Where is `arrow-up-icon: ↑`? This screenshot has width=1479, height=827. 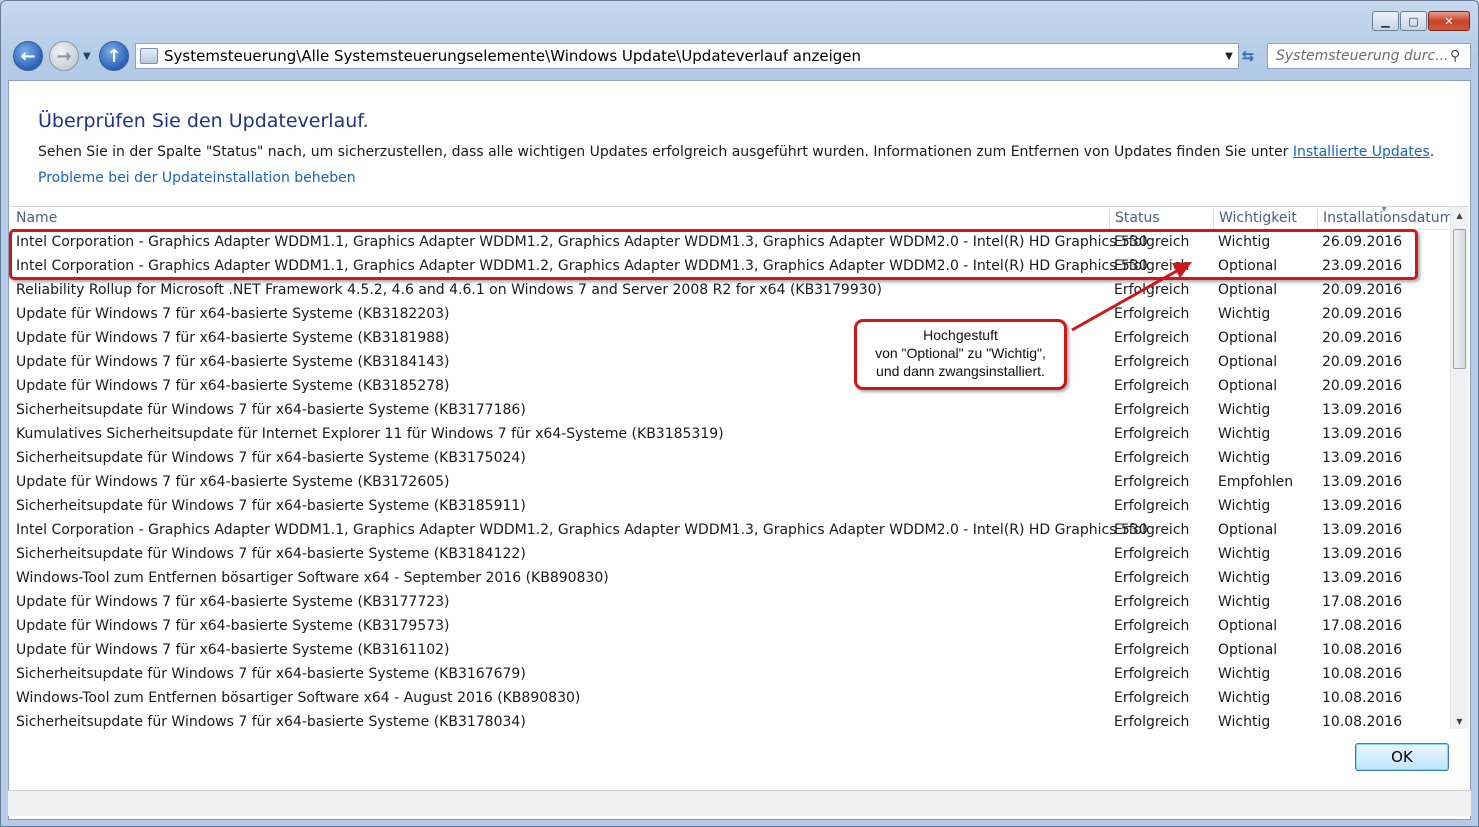
arrow-up-icon: ↑ is located at coordinates (114, 56).